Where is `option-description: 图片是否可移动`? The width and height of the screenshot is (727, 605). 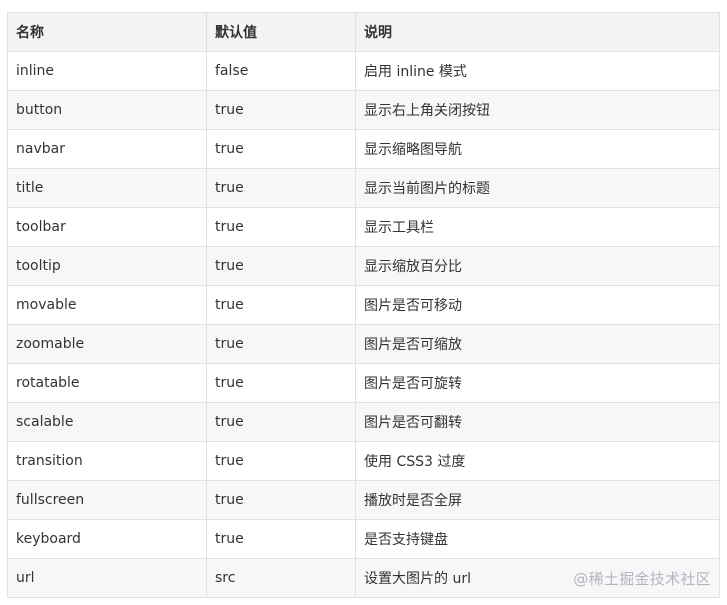 option-description: 图片是否可移动 is located at coordinates (537, 305).